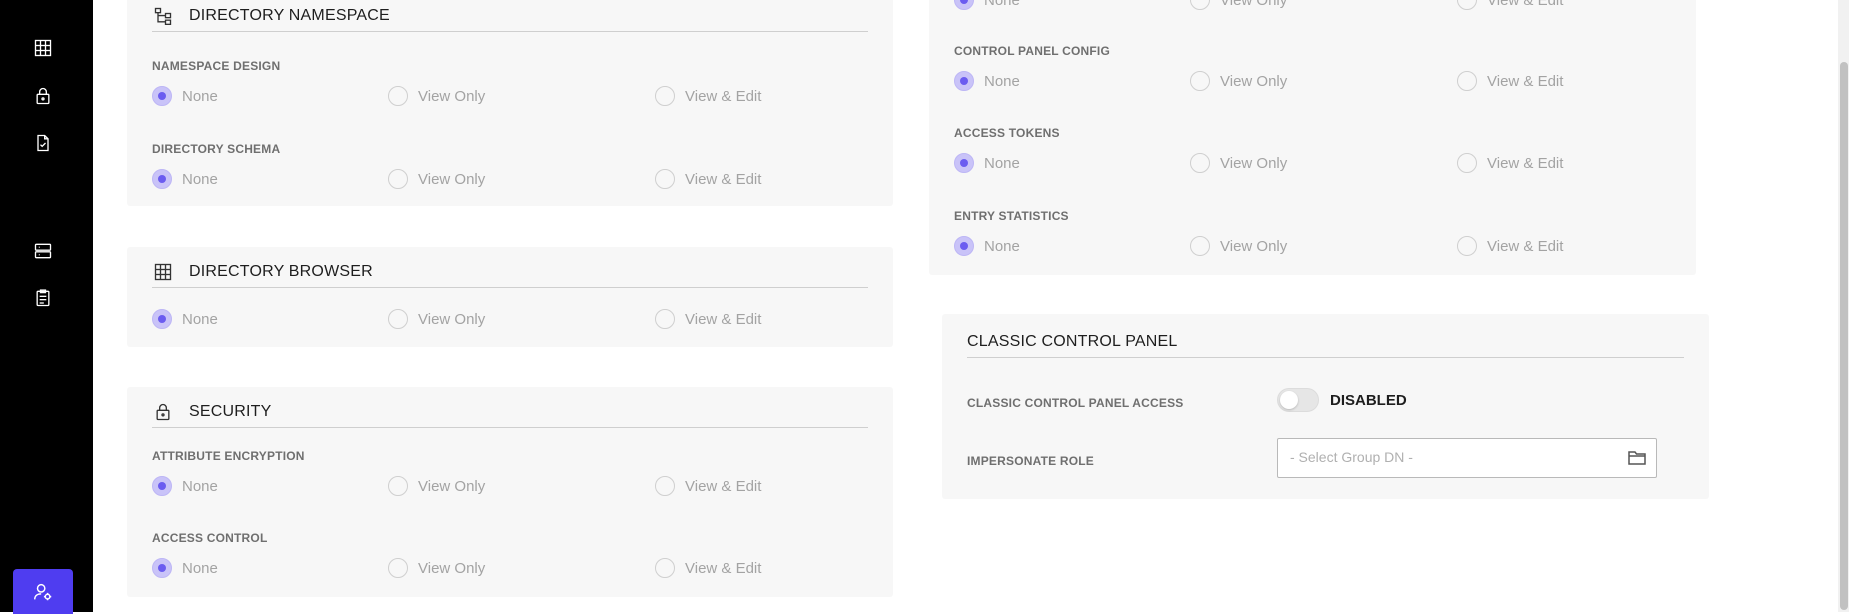 The height and width of the screenshot is (614, 1849). I want to click on namespace-design-label: NAMESPACE DESIGN, so click(216, 66).